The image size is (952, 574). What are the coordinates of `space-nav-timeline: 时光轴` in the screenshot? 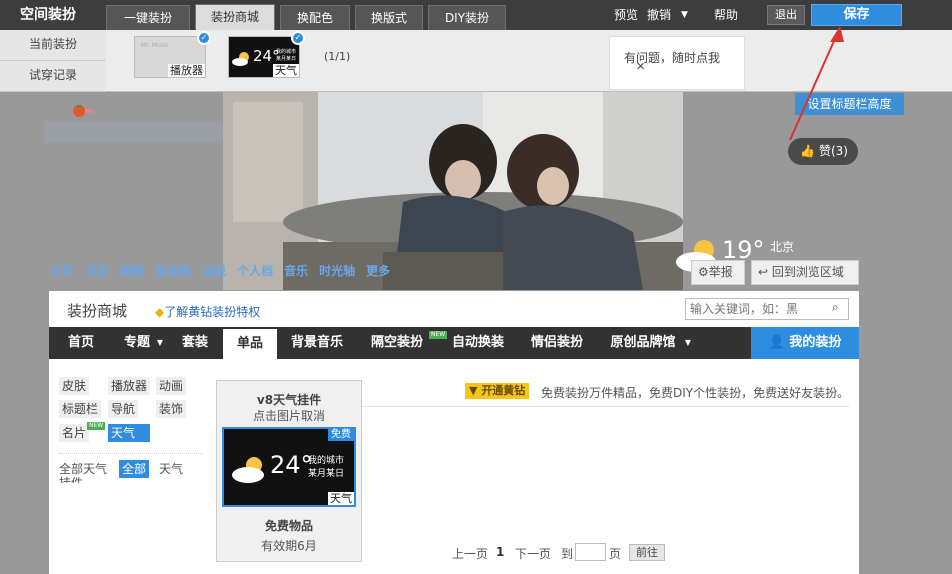 It's located at (337, 271).